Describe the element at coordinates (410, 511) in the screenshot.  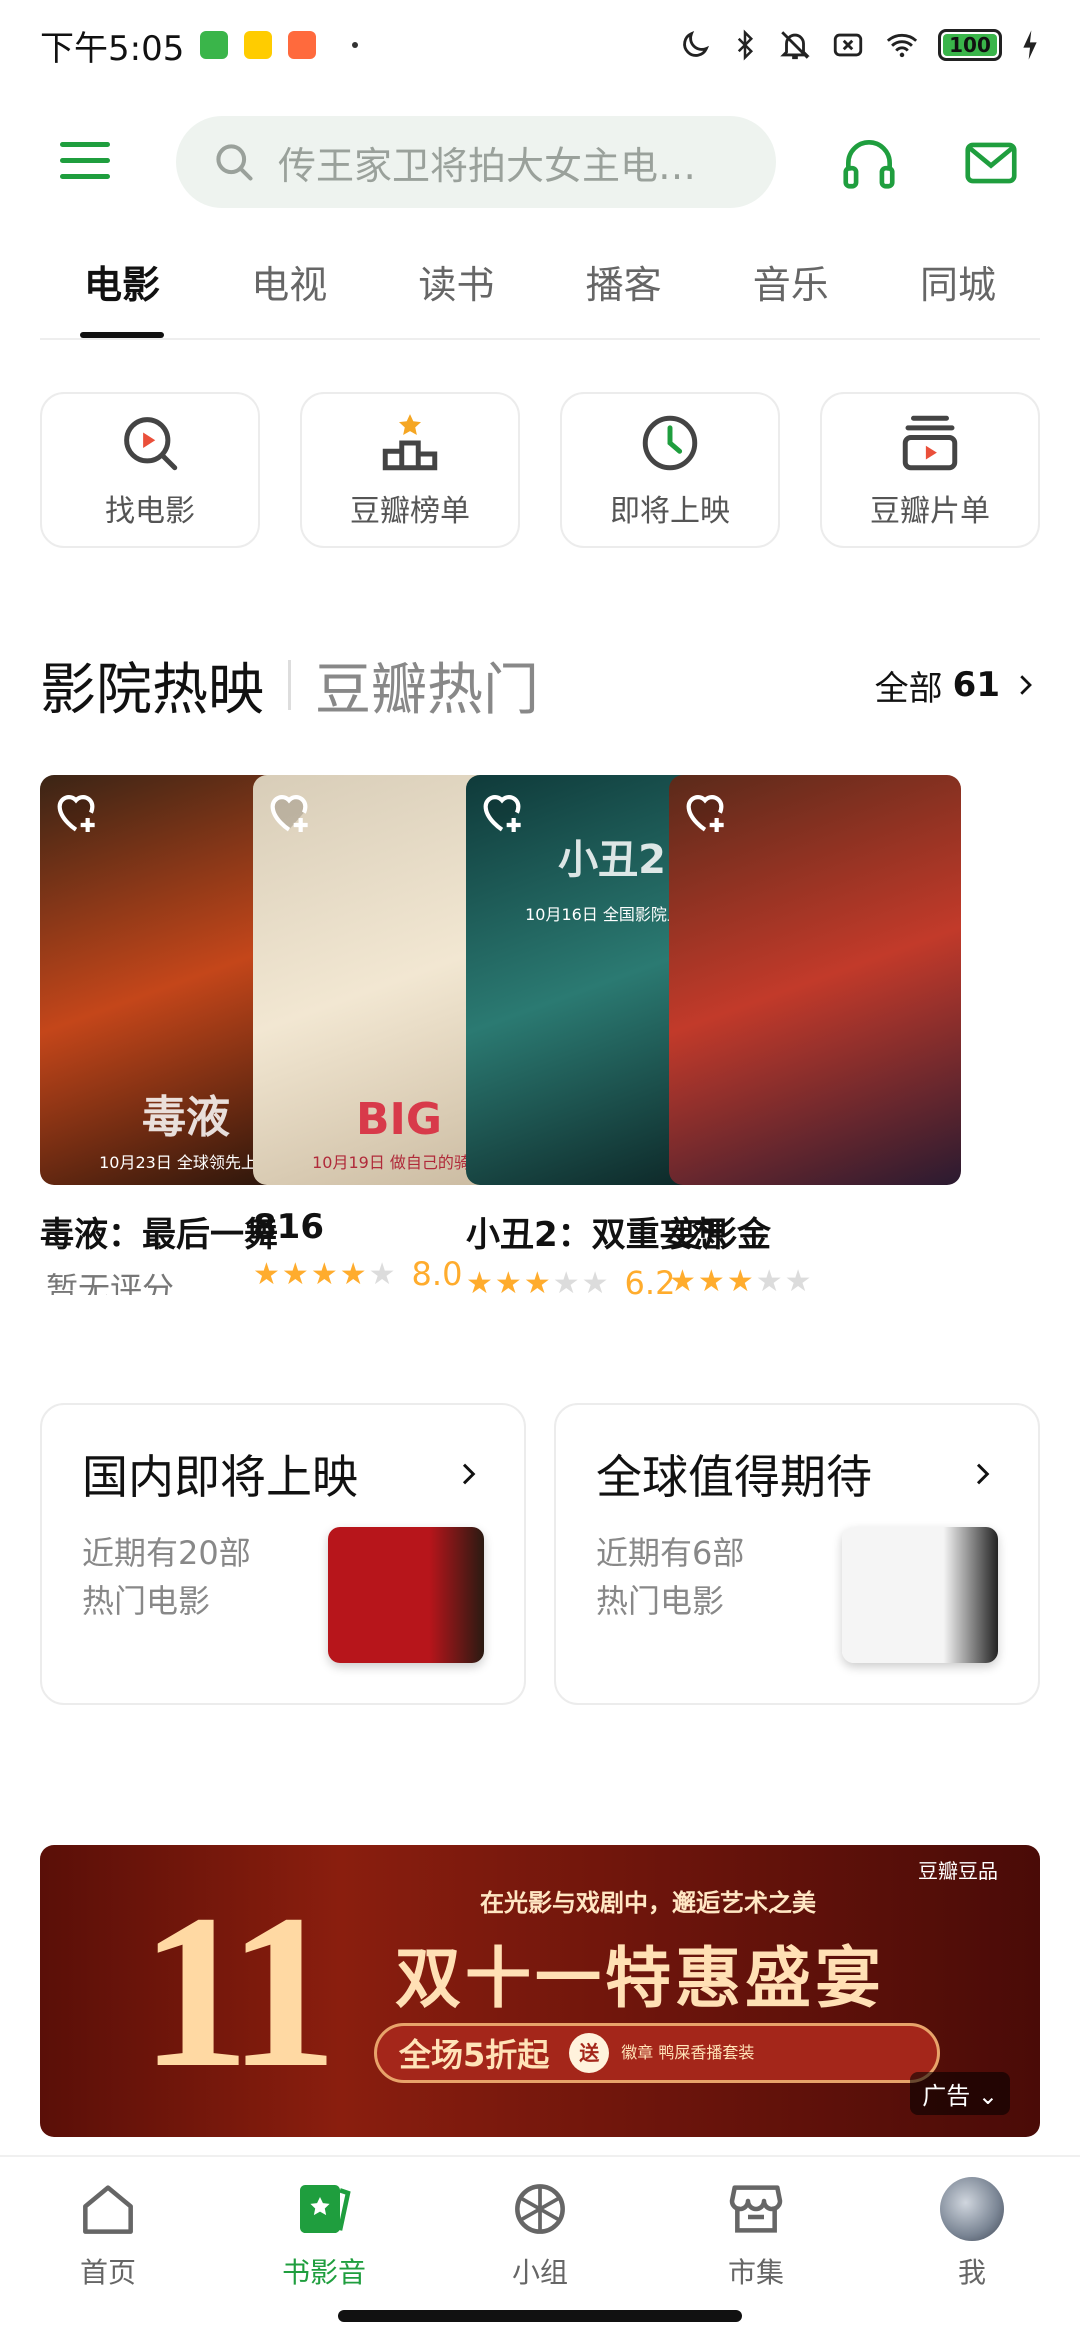
I see `quick-label: 豆瓣榜单` at that location.